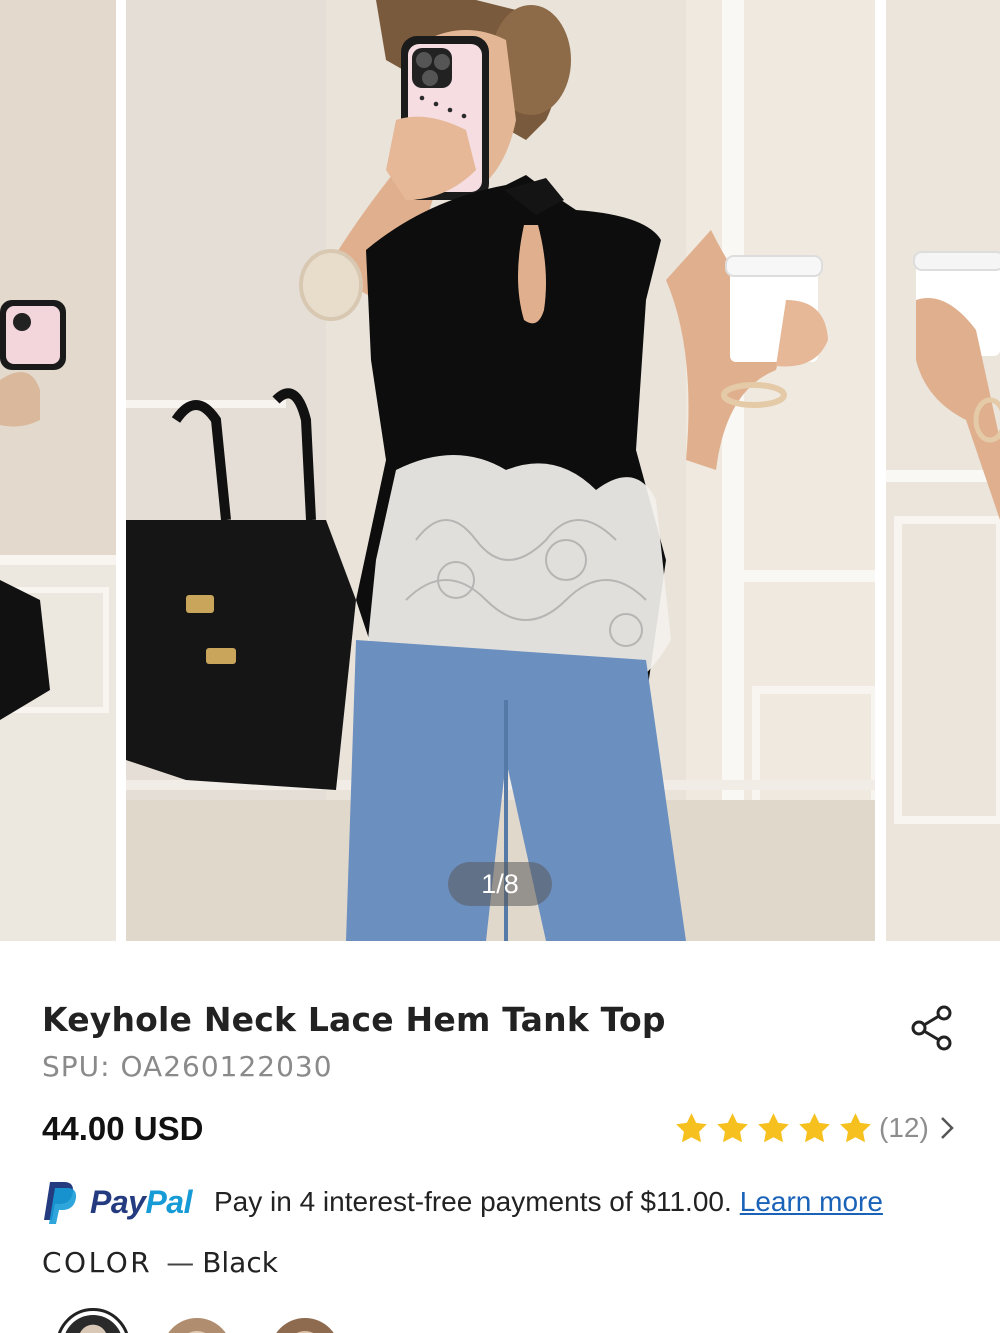  Describe the element at coordinates (97, 1262) in the screenshot. I see `color-label: COLOR` at that location.